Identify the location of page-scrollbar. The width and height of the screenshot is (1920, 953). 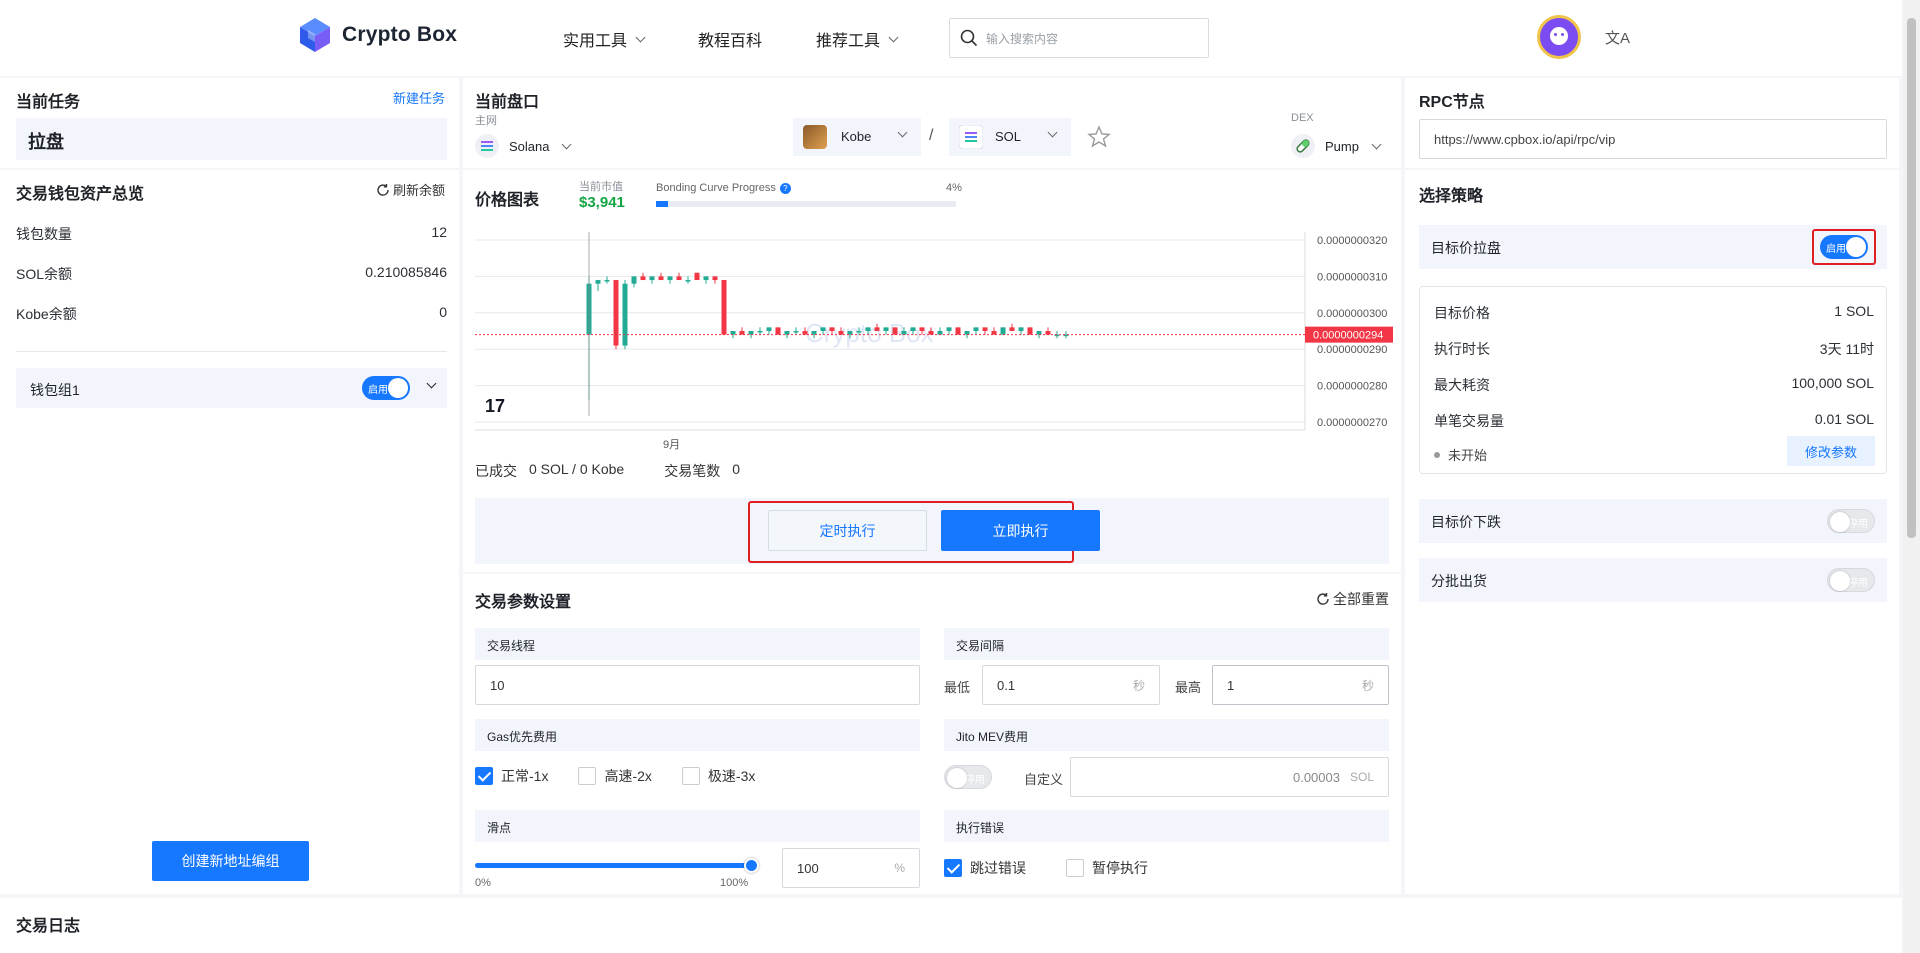
(1911, 476).